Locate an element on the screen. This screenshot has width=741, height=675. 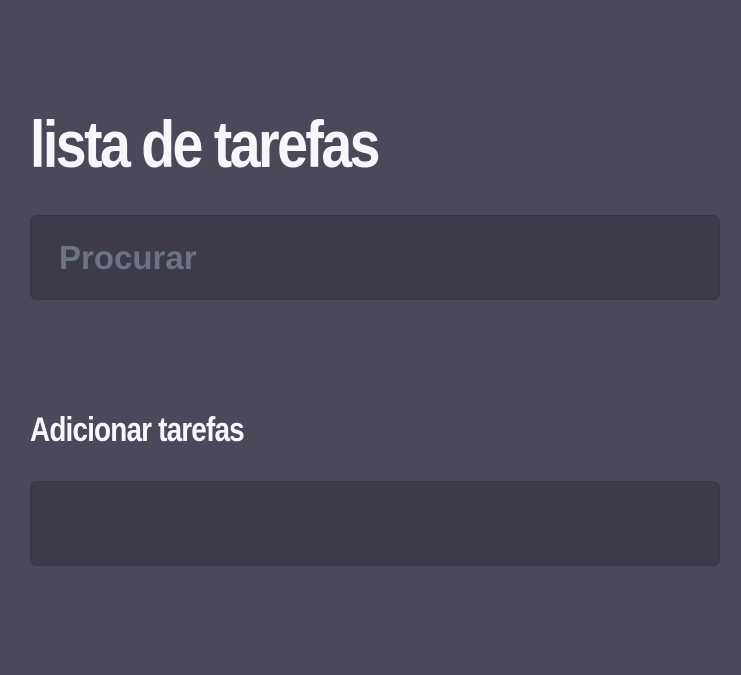
add-task-input is located at coordinates (375, 523).